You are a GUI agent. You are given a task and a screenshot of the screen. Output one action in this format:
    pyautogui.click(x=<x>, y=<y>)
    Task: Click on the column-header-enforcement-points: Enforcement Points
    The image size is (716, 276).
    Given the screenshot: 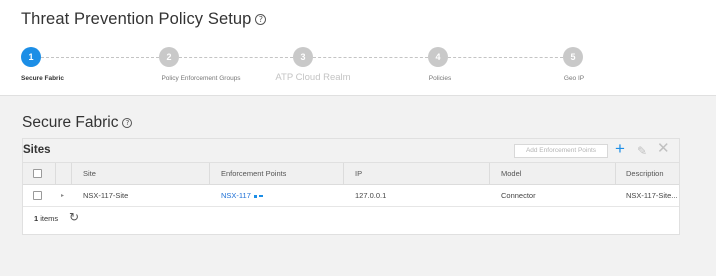 What is the action you would take?
    pyautogui.click(x=253, y=174)
    